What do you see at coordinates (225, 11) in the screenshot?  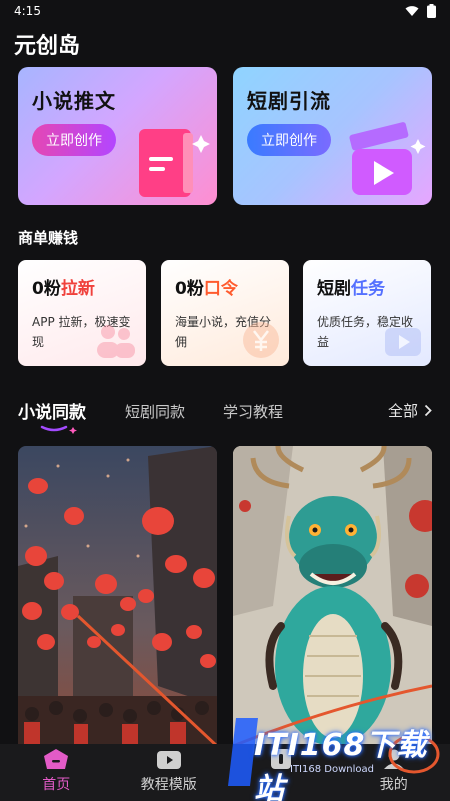 I see `status-bar: 4:15` at bounding box center [225, 11].